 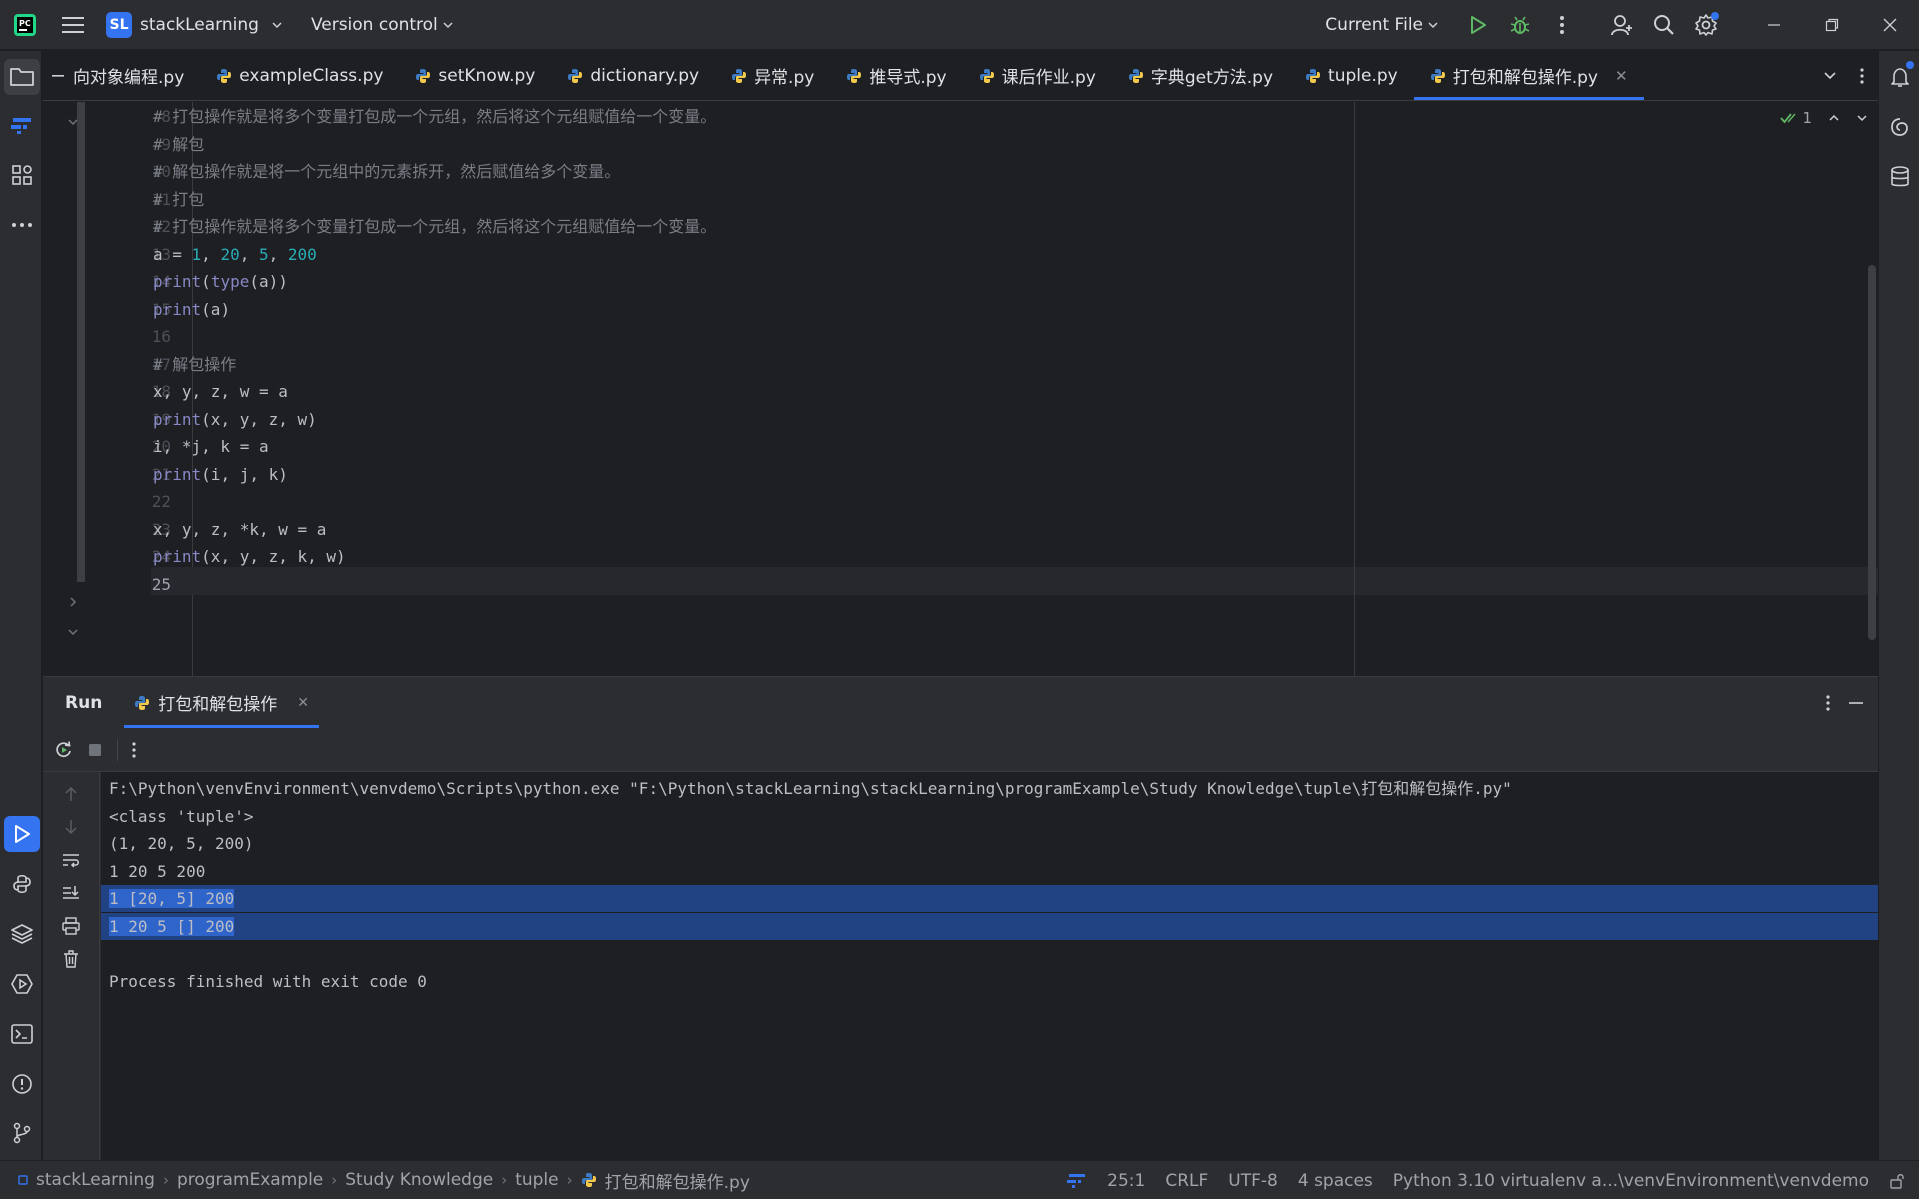 I want to click on notifications-button, so click(x=1900, y=77).